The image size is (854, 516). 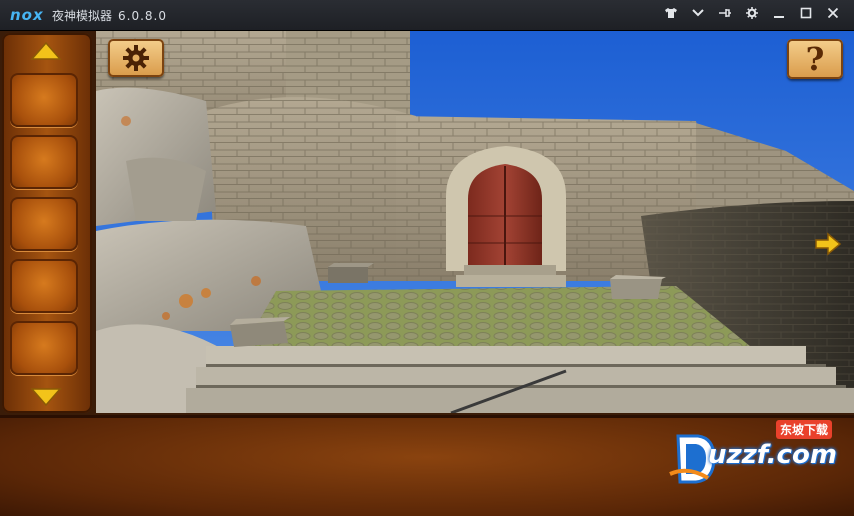 I want to click on nox-logo: nox, so click(x=27, y=15).